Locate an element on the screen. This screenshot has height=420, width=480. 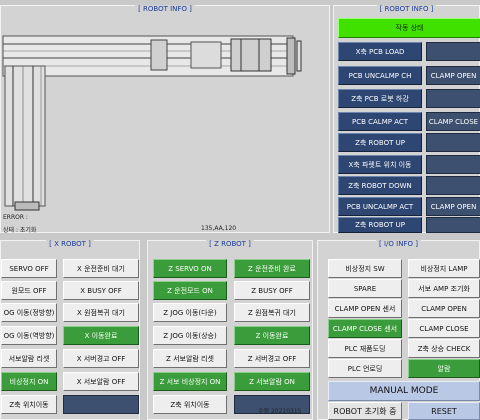
io-plc-unloading: PLC 언로딩 is located at coordinates (365, 368).